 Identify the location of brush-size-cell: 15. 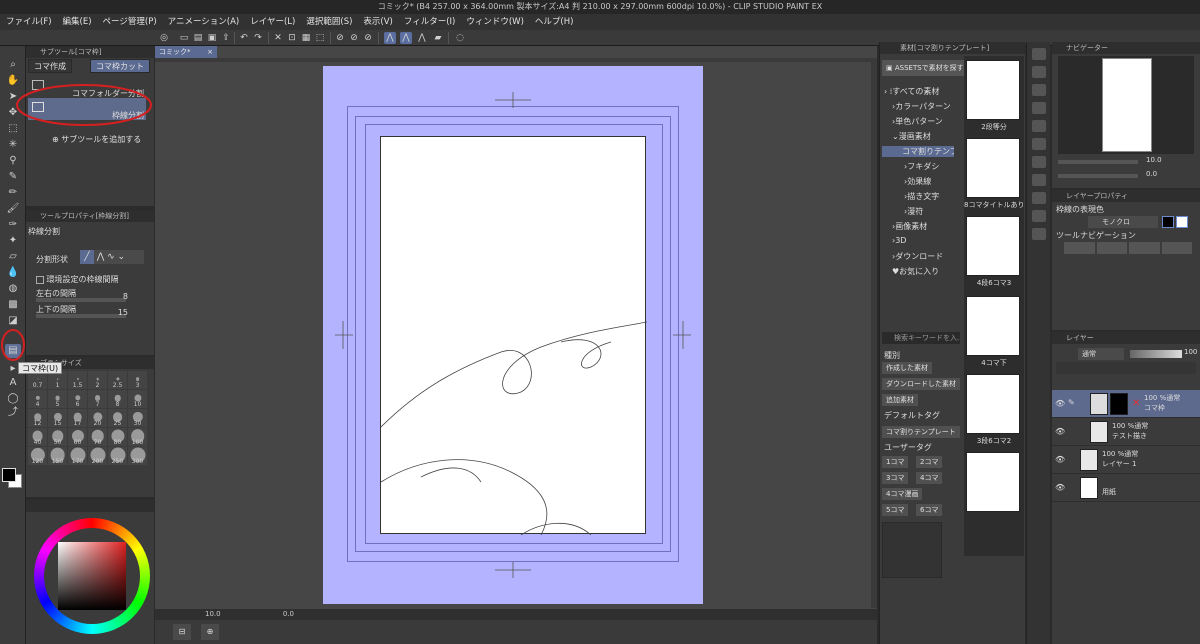
(57, 418).